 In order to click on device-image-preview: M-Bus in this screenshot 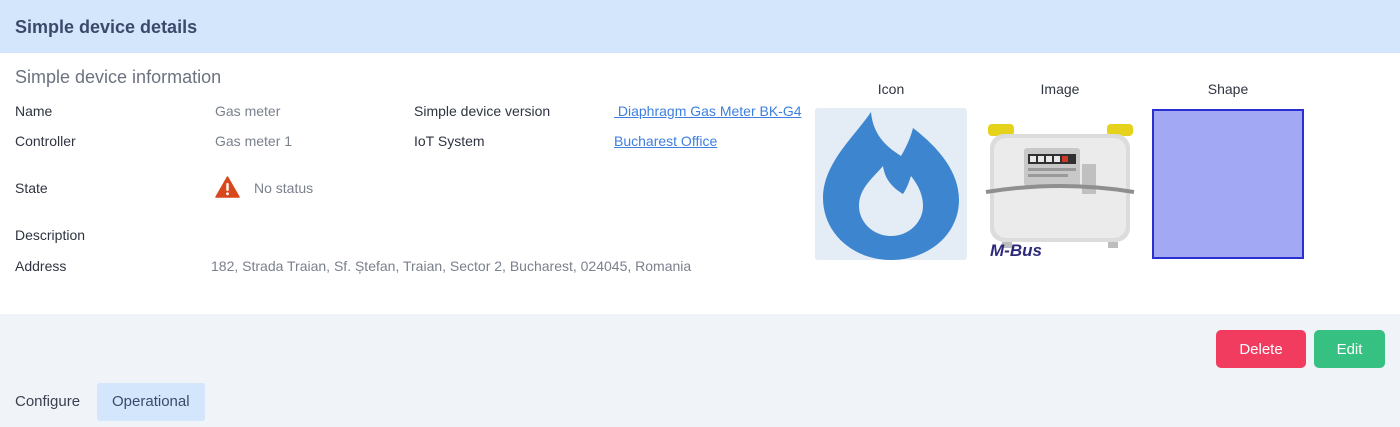, I will do `click(1060, 185)`.